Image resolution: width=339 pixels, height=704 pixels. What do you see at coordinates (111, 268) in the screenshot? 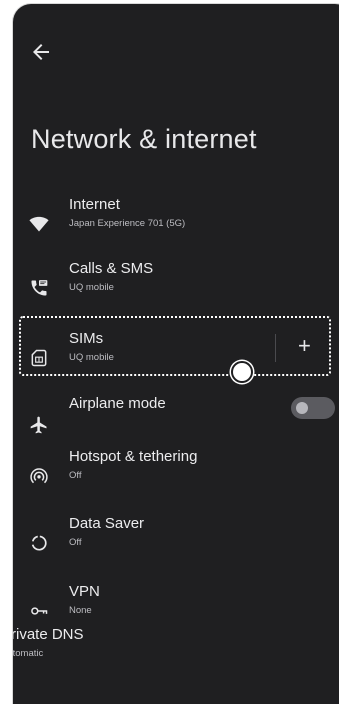
I see `calls-sms-title: Calls & SMS` at bounding box center [111, 268].